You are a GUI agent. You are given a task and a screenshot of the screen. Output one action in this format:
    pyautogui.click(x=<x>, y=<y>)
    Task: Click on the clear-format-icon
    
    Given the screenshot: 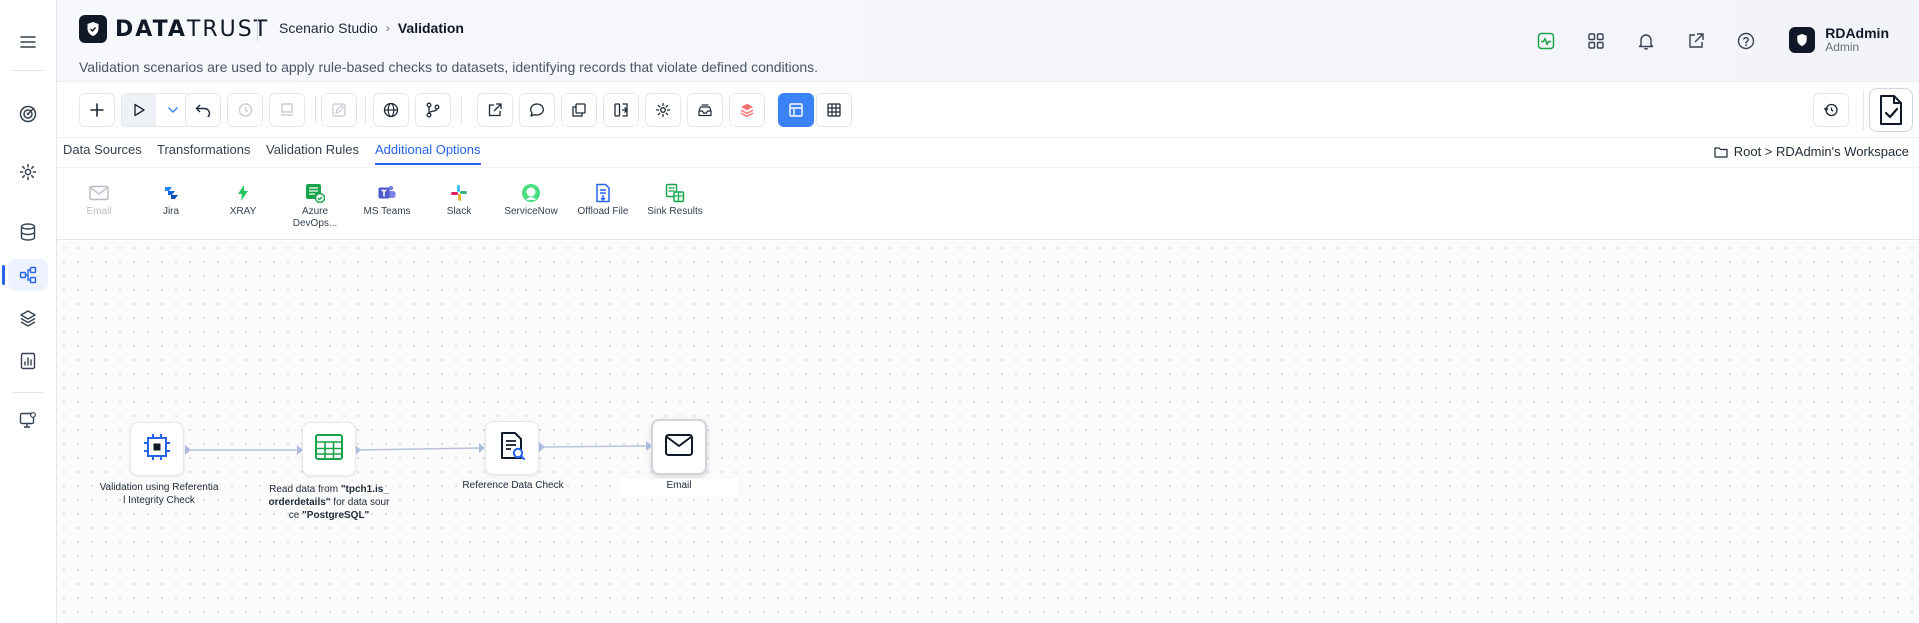 What is the action you would take?
    pyautogui.click(x=287, y=110)
    